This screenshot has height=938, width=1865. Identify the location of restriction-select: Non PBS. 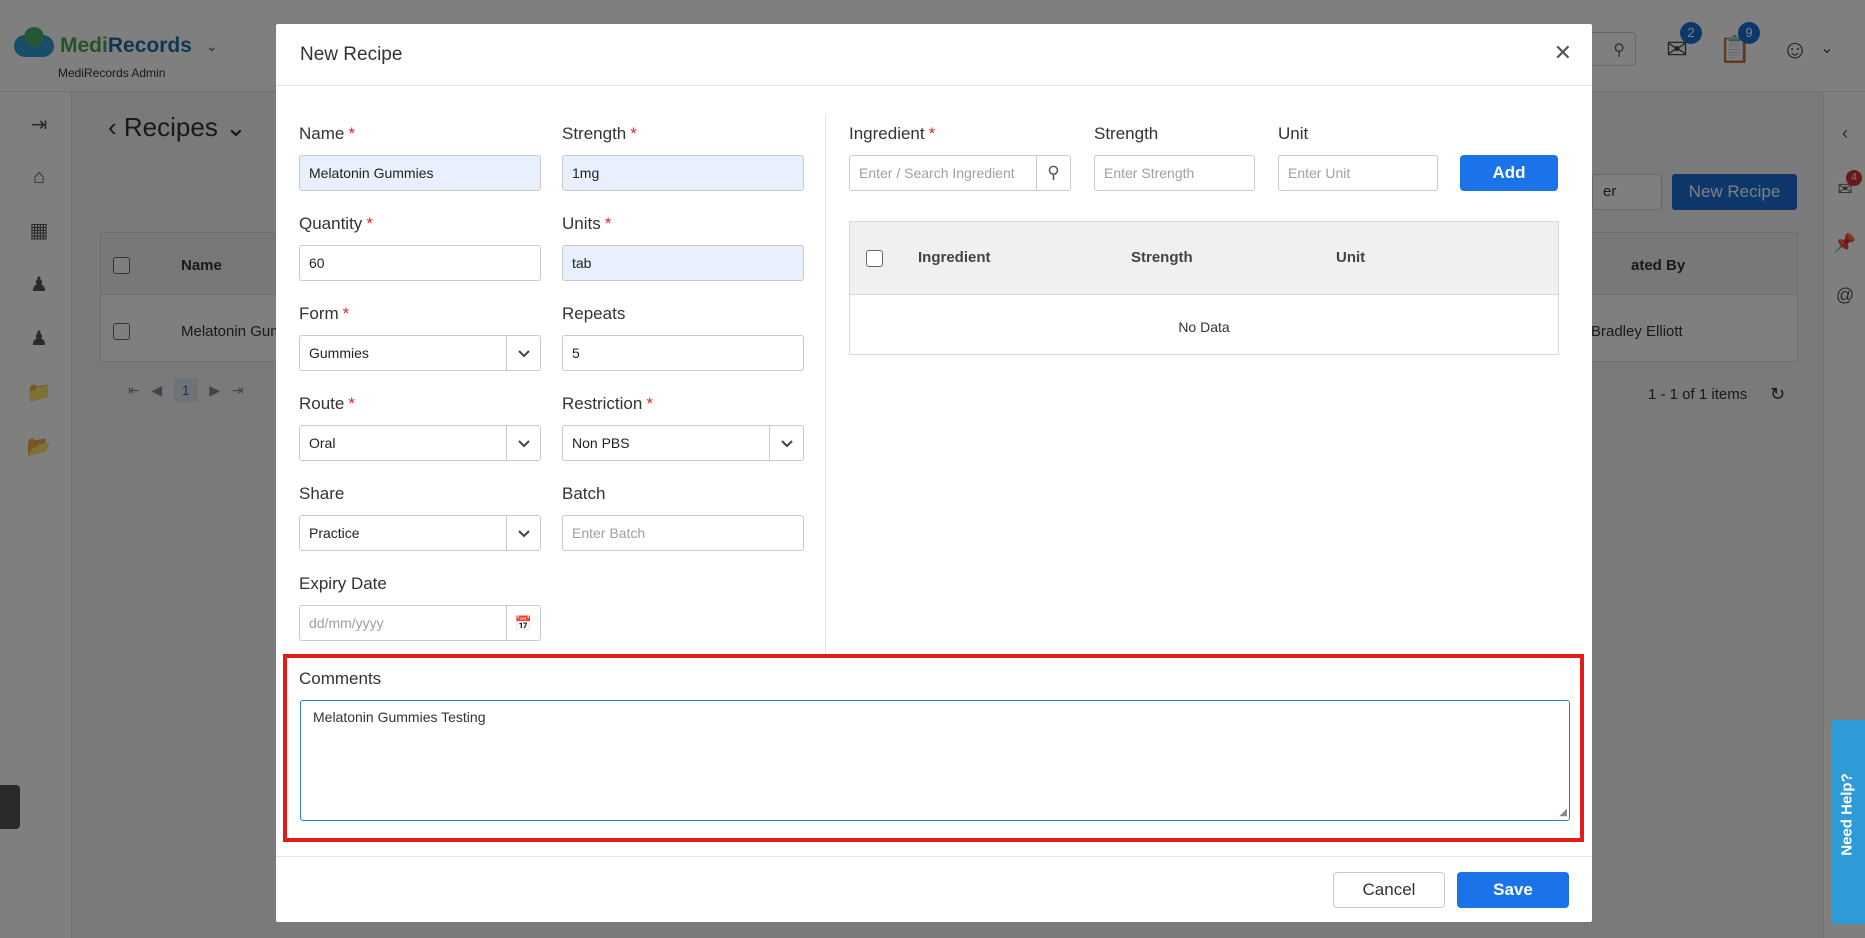
(683, 443).